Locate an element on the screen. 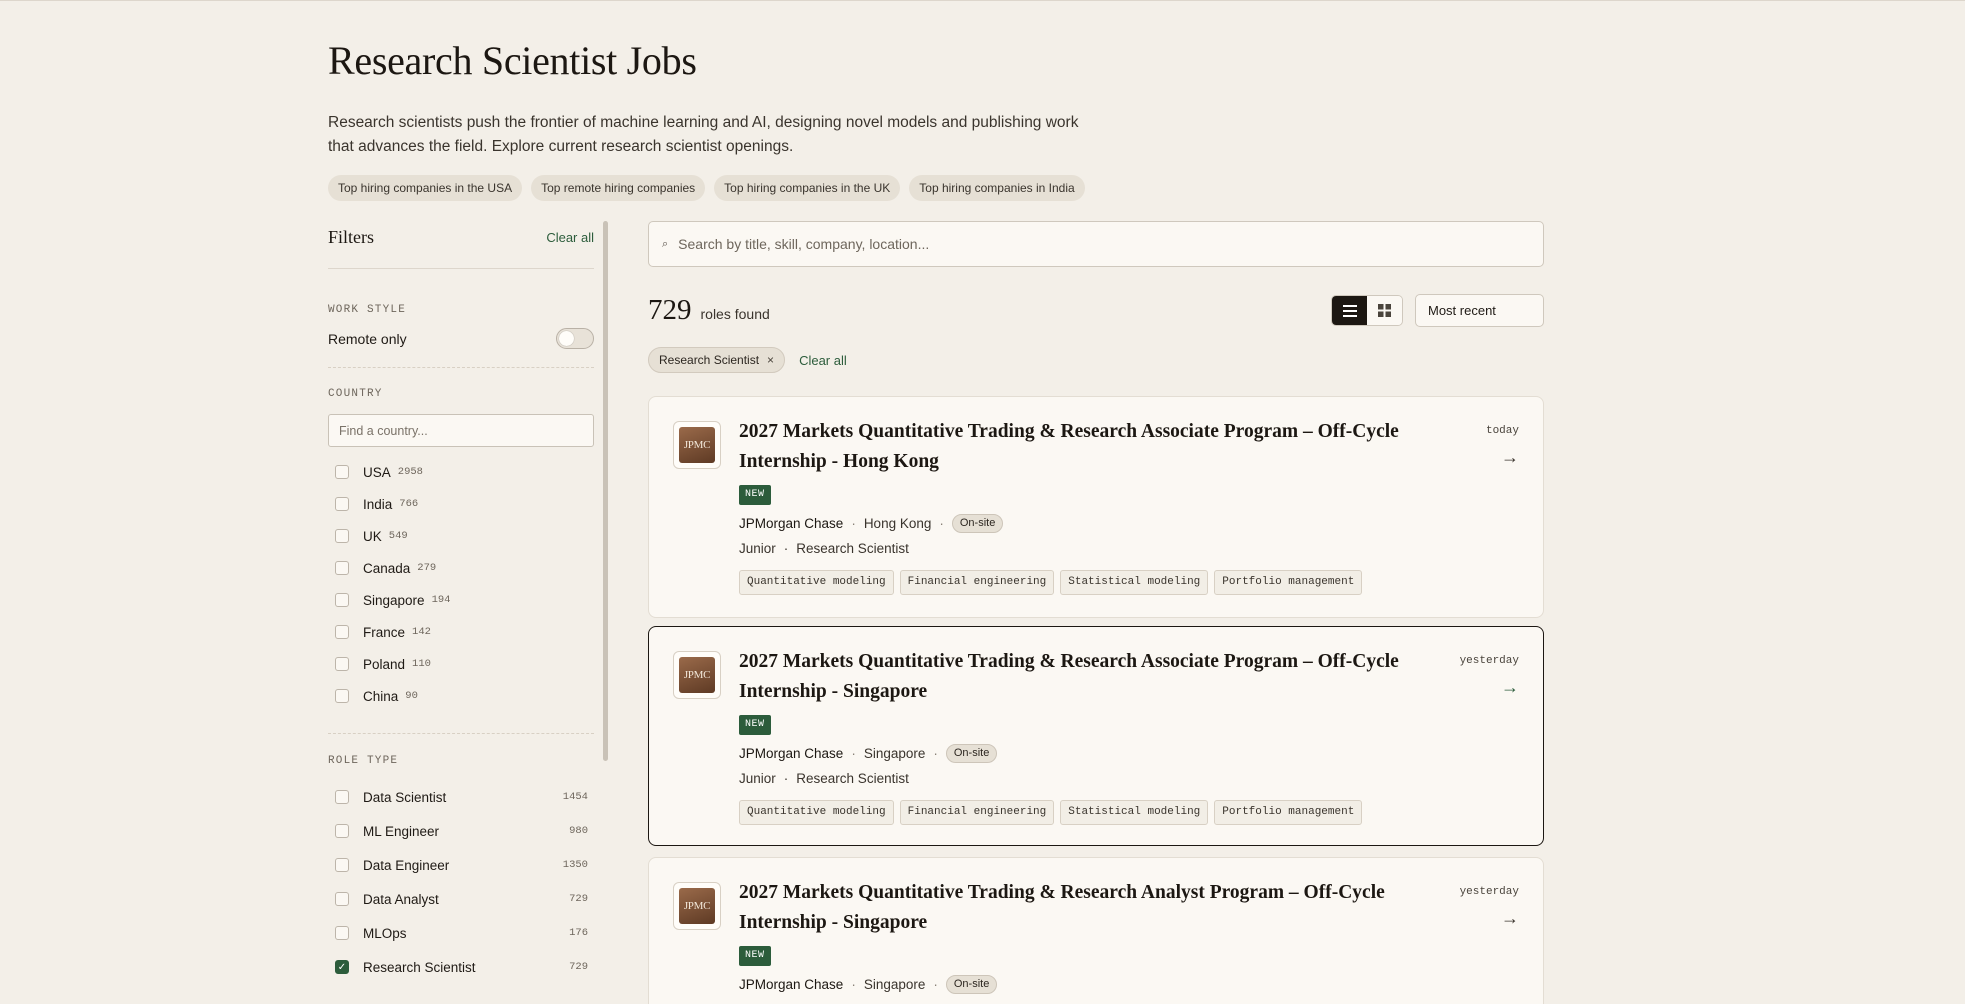 This screenshot has height=1004, width=1965. sidebar-scrollbar is located at coordinates (605, 491).